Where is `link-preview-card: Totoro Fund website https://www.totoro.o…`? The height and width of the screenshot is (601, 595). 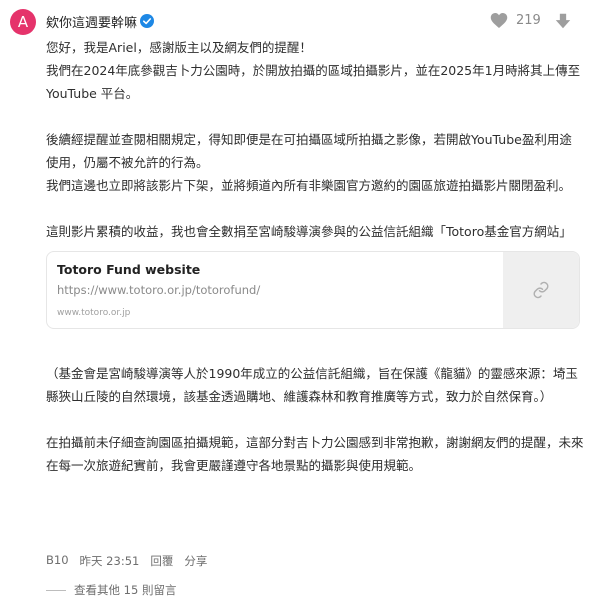
link-preview-card: Totoro Fund website https://www.totoro.o… is located at coordinates (313, 290).